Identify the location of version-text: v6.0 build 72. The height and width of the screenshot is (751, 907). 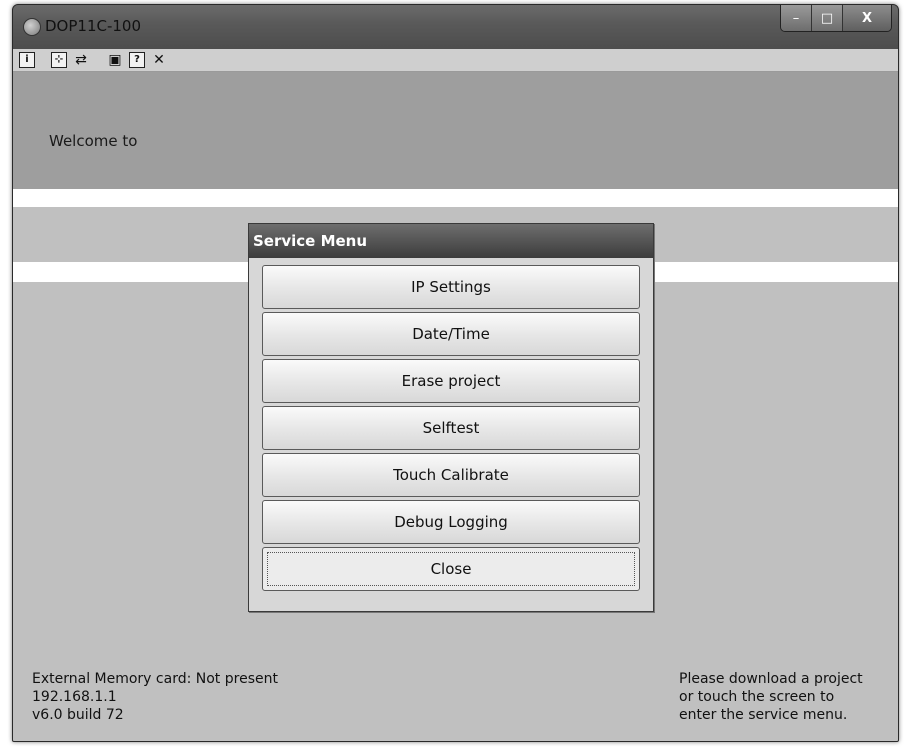
(78, 715).